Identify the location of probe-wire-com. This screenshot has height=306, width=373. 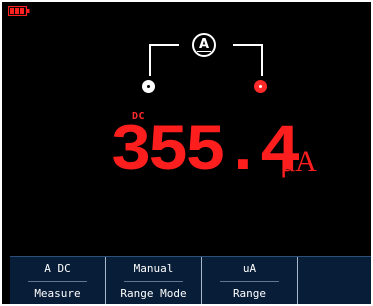
(164, 60).